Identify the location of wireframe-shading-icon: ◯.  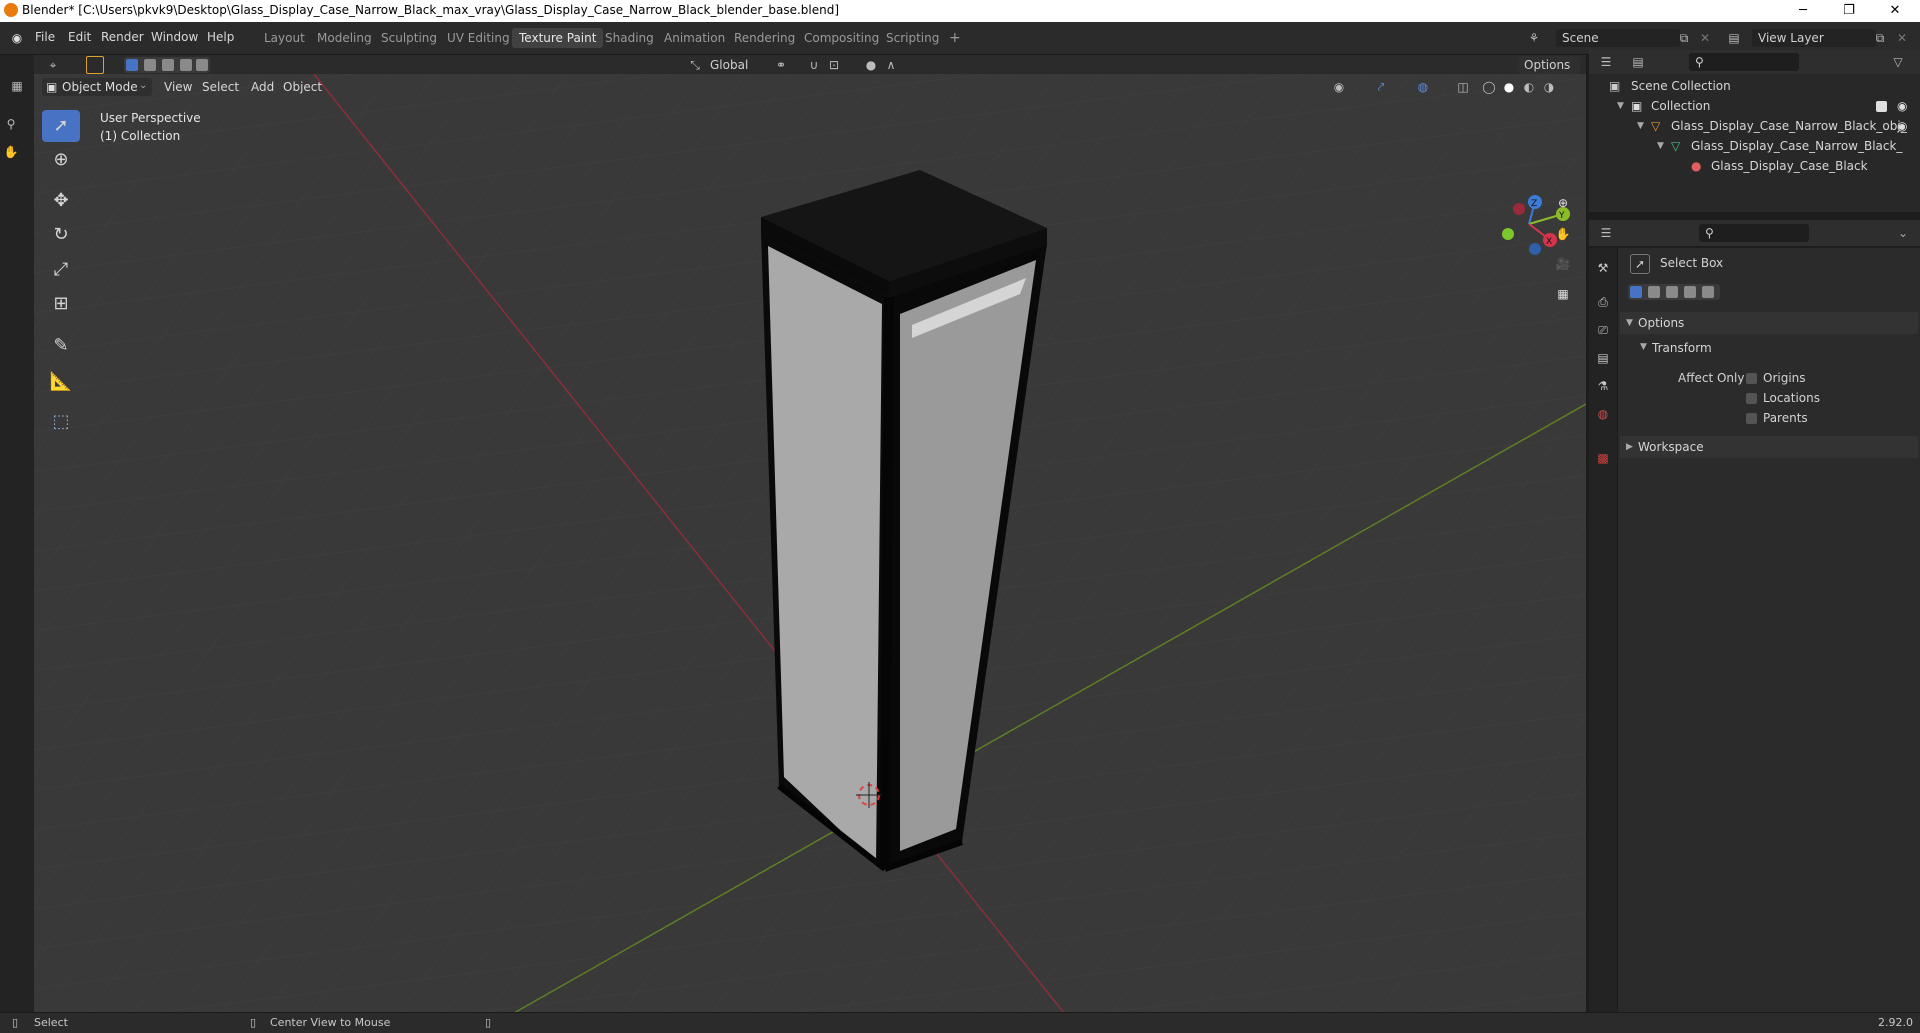
(1489, 87).